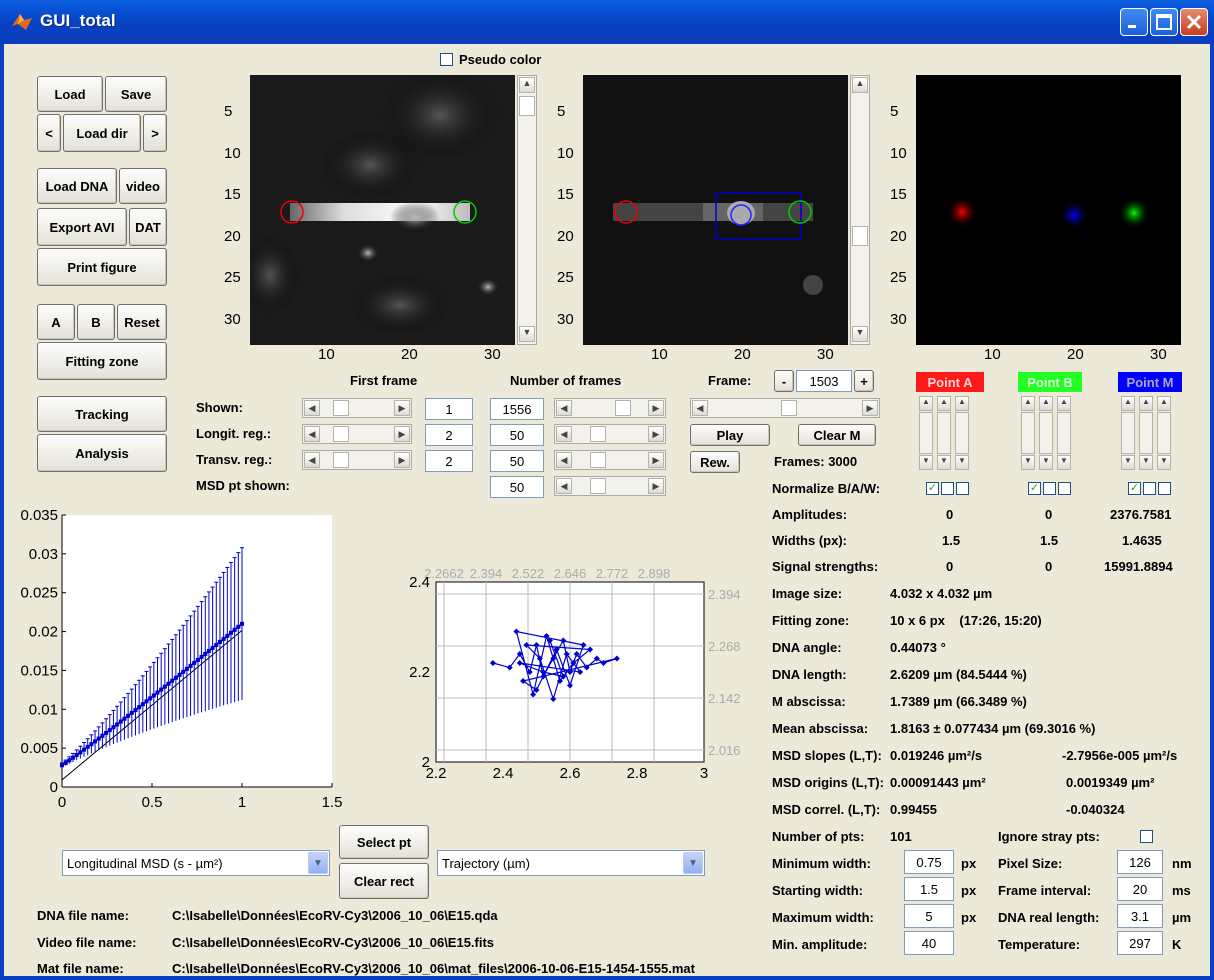 The image size is (1214, 980). Describe the element at coordinates (1146, 836) in the screenshot. I see `ignore-stray-checkbox` at that location.